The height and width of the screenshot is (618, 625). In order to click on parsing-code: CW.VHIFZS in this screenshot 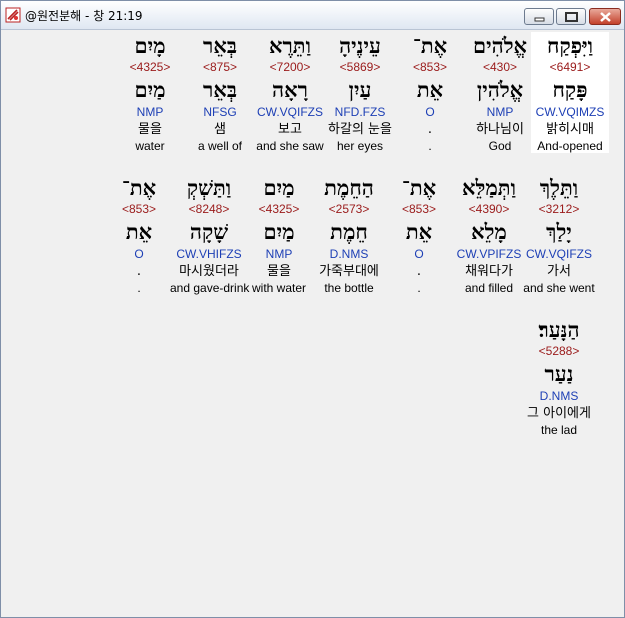, I will do `click(209, 254)`.